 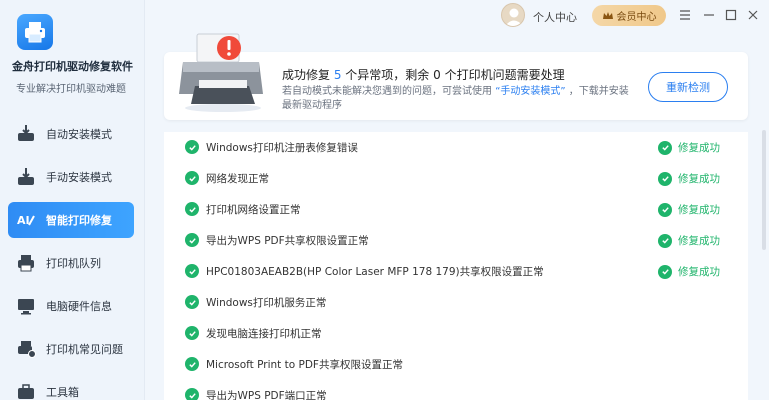 I want to click on list-item-label: Windows打印机服务正常, so click(x=266, y=303).